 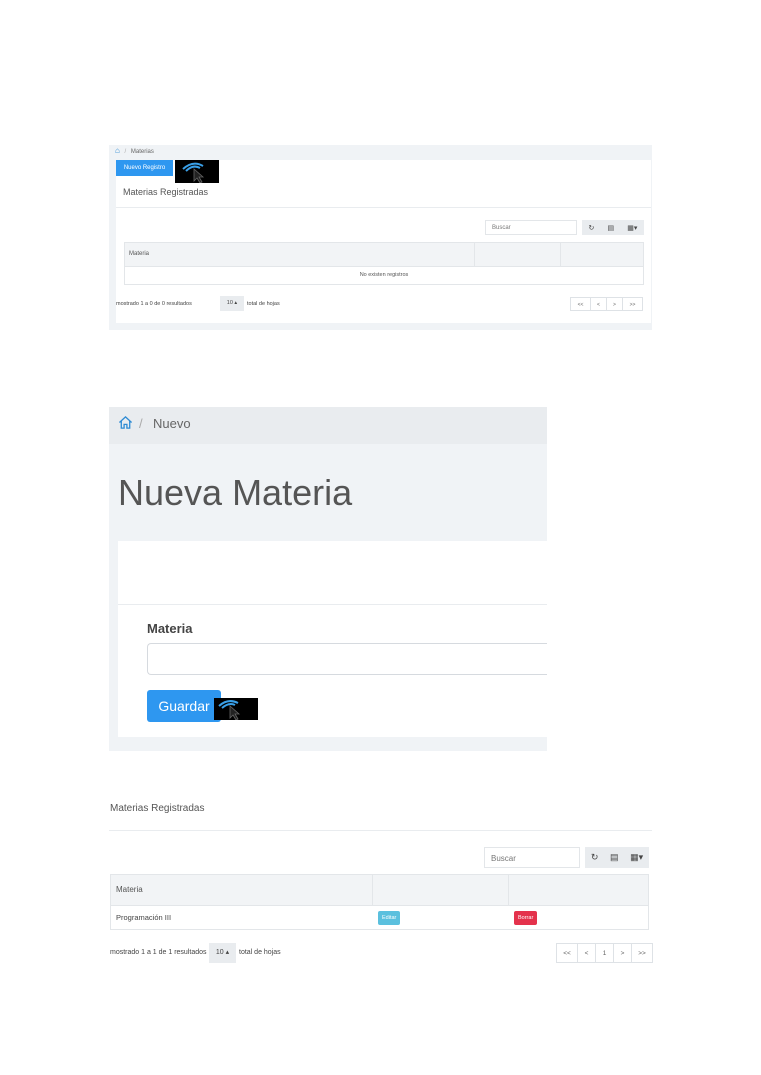 What do you see at coordinates (144, 168) in the screenshot?
I see `new-record-button: Nuevo Registro` at bounding box center [144, 168].